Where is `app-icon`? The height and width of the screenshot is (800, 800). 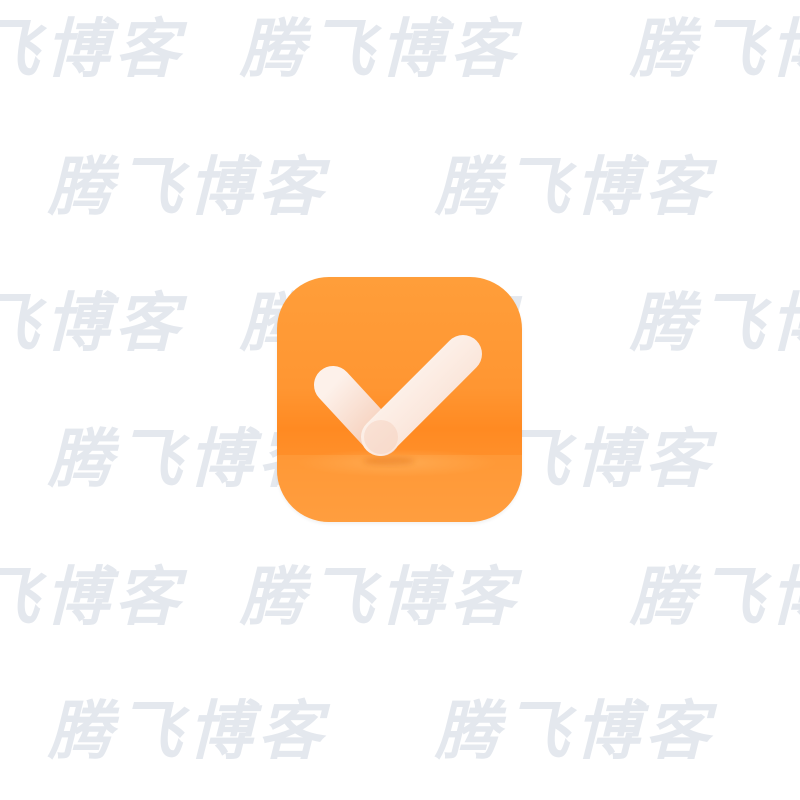 app-icon is located at coordinates (399, 399).